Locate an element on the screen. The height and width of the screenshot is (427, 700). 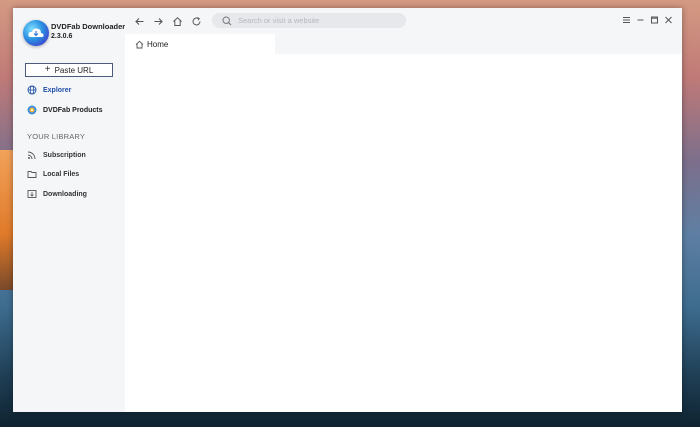
download-list-icon is located at coordinates (32, 194).